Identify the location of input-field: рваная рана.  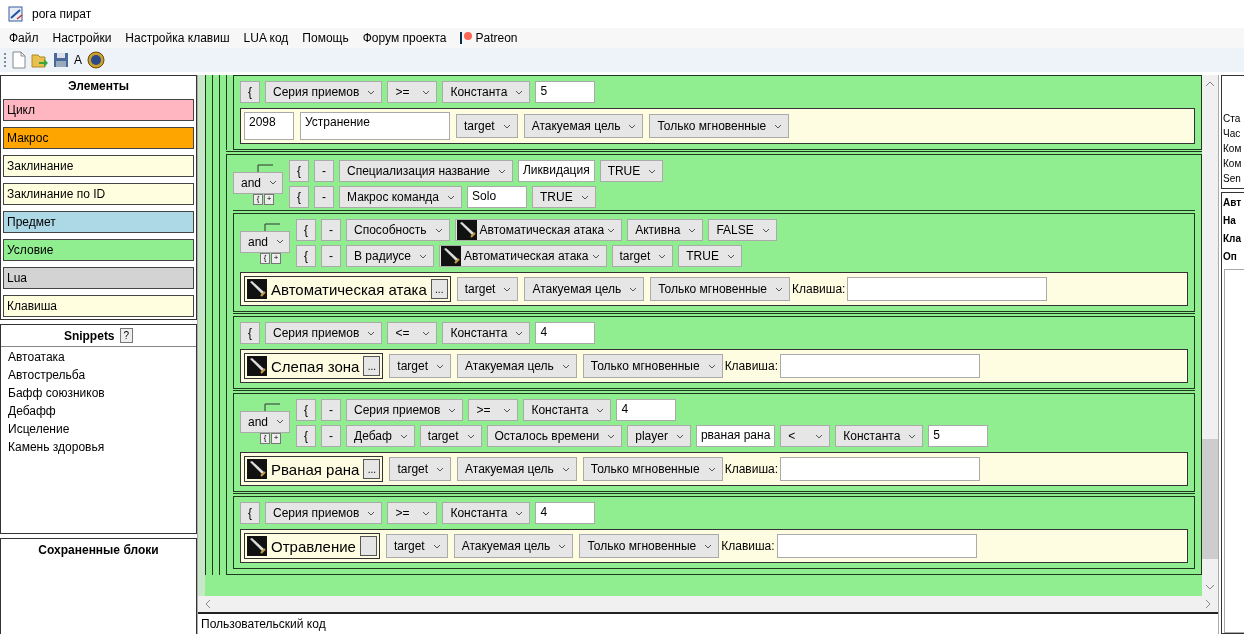
(735, 436).